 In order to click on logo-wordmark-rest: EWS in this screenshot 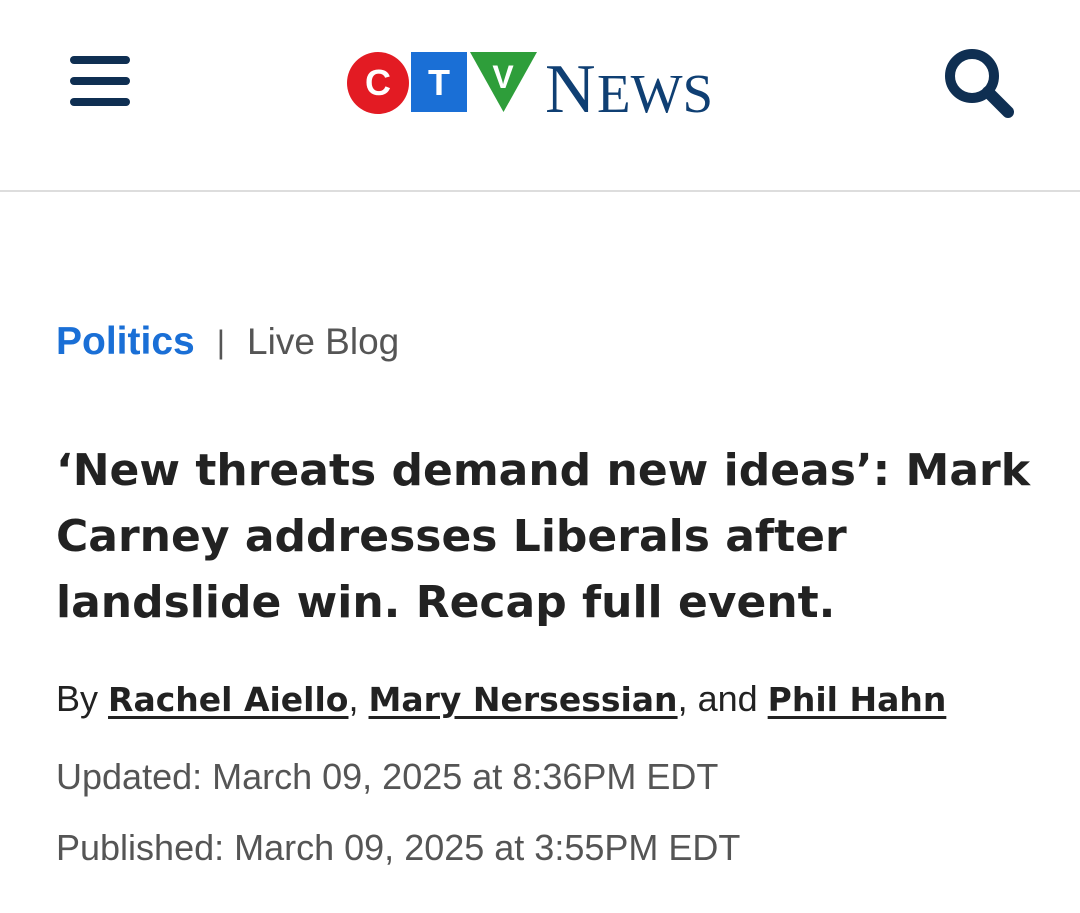, I will do `click(655, 89)`.